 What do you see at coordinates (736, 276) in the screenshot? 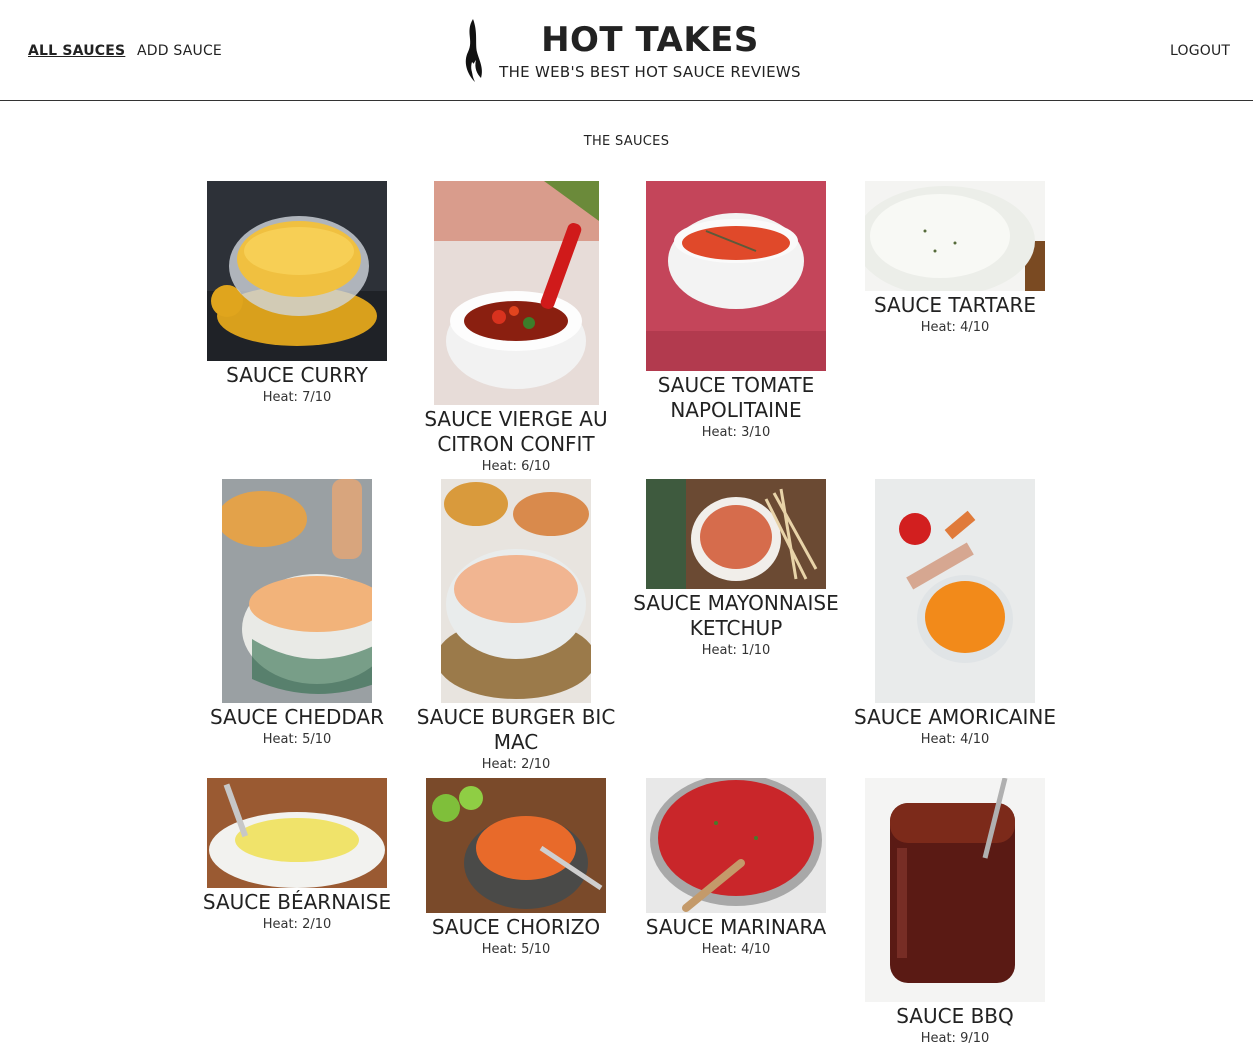
I see `tomato-sauce-photo` at bounding box center [736, 276].